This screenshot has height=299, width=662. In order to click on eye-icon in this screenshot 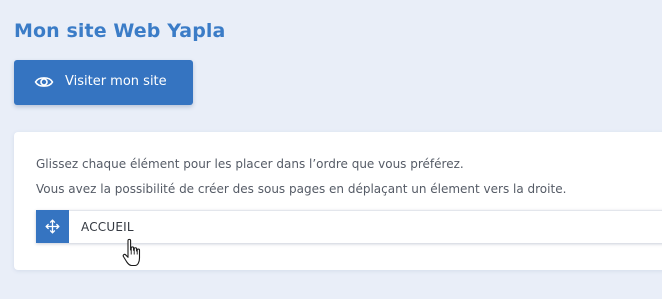, I will do `click(44, 82)`.